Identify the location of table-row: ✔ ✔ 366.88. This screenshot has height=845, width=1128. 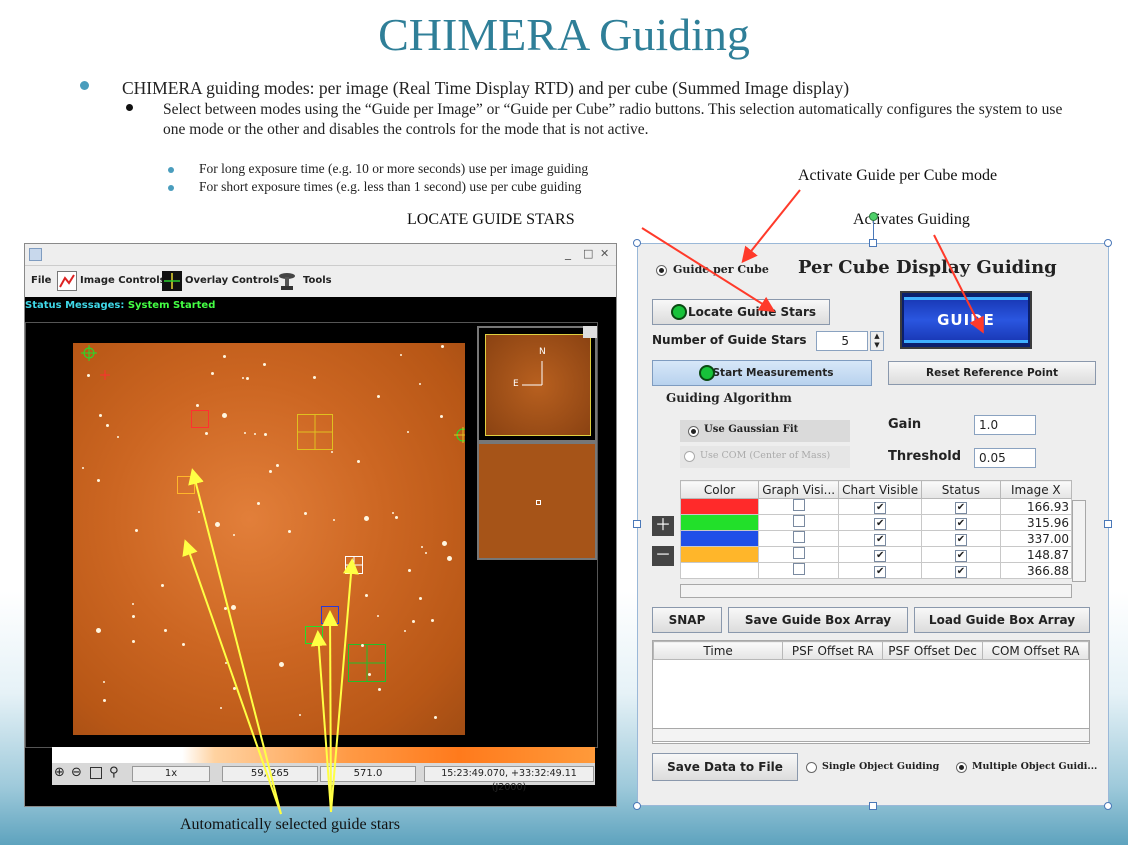
(876, 570).